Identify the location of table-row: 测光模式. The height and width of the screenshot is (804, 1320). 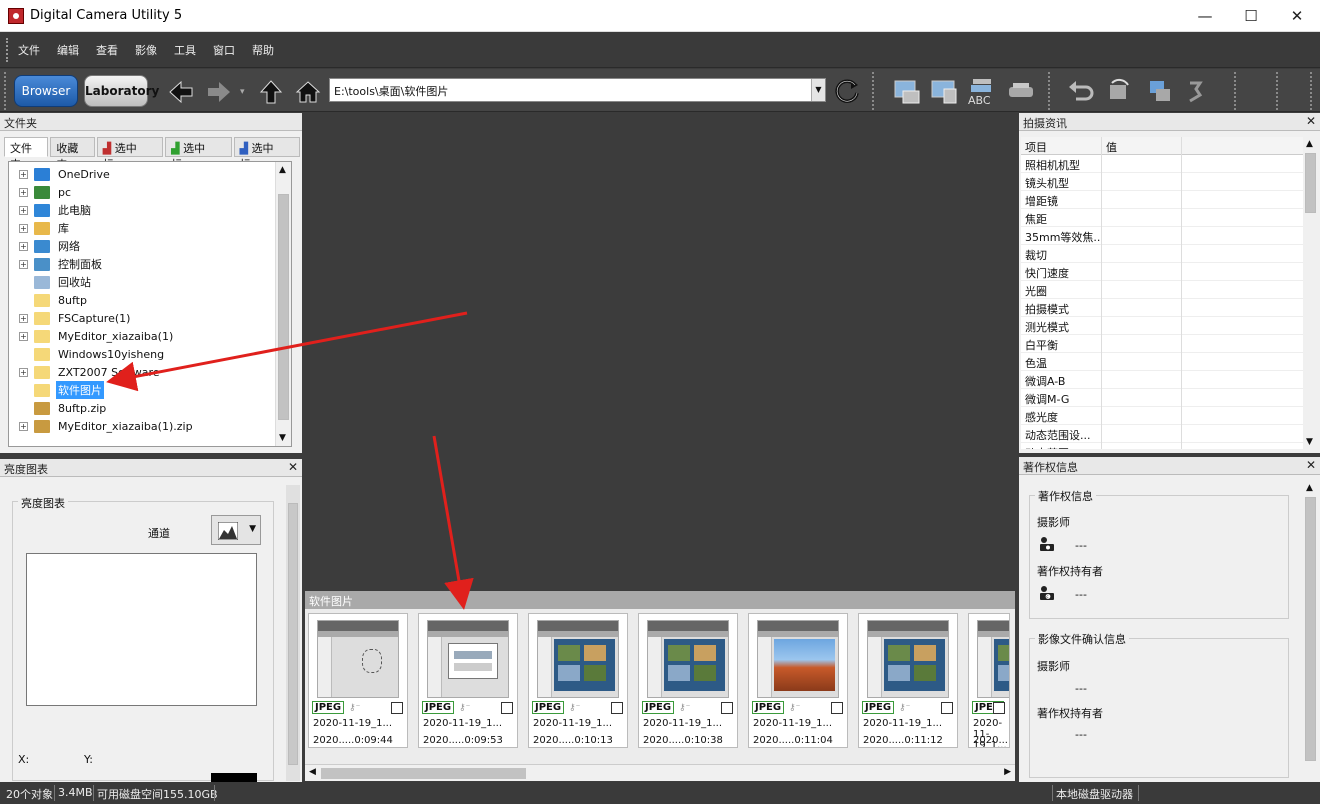
(1162, 326).